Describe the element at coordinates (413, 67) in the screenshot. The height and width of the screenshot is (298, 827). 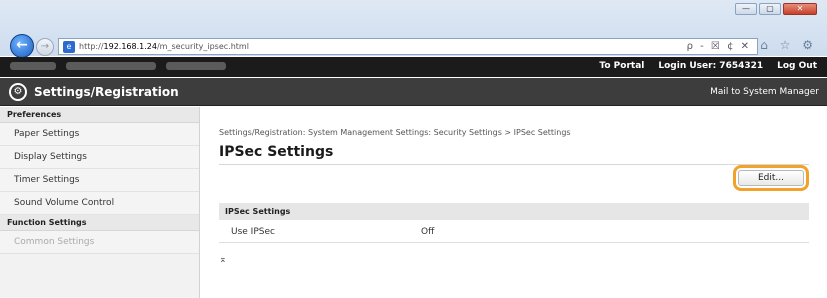
I see `top-bar: To Portal Login User: 7654321 Log Out` at that location.